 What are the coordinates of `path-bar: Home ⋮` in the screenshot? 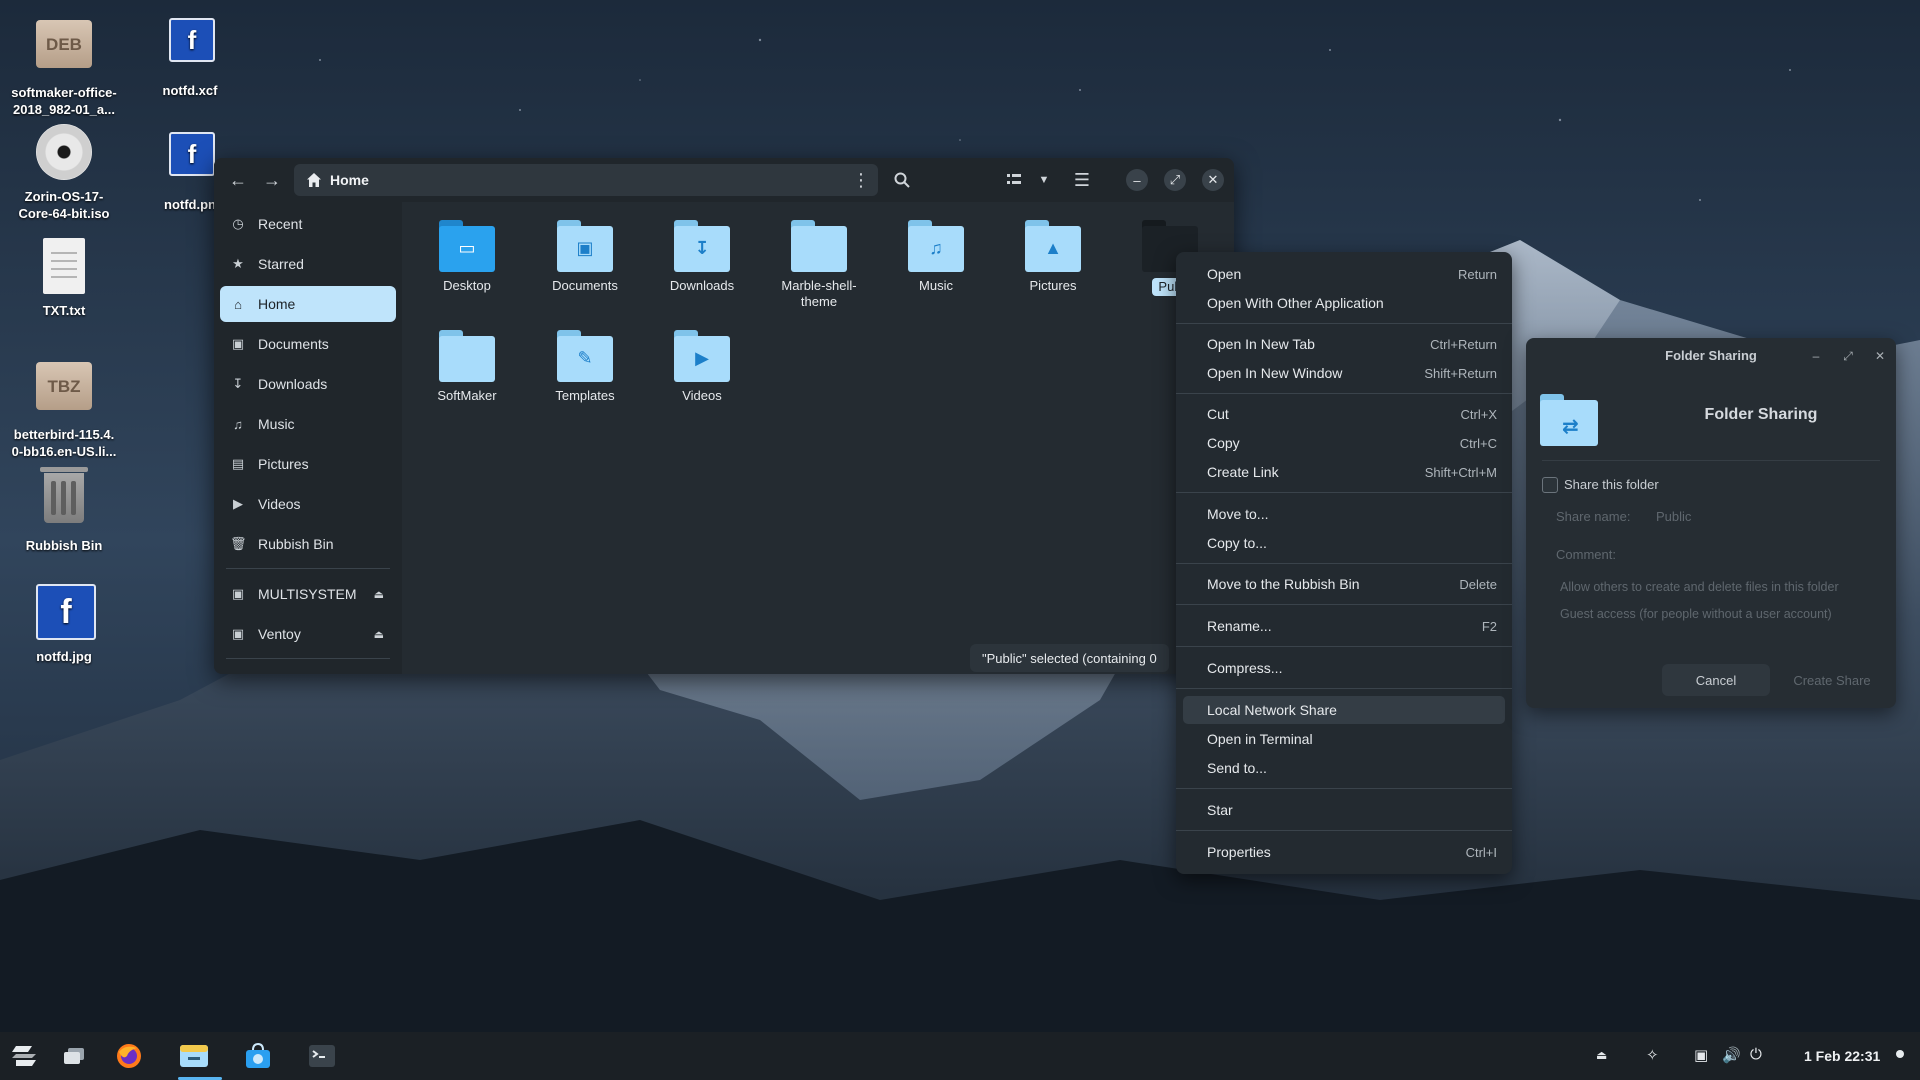 It's located at (586, 180).